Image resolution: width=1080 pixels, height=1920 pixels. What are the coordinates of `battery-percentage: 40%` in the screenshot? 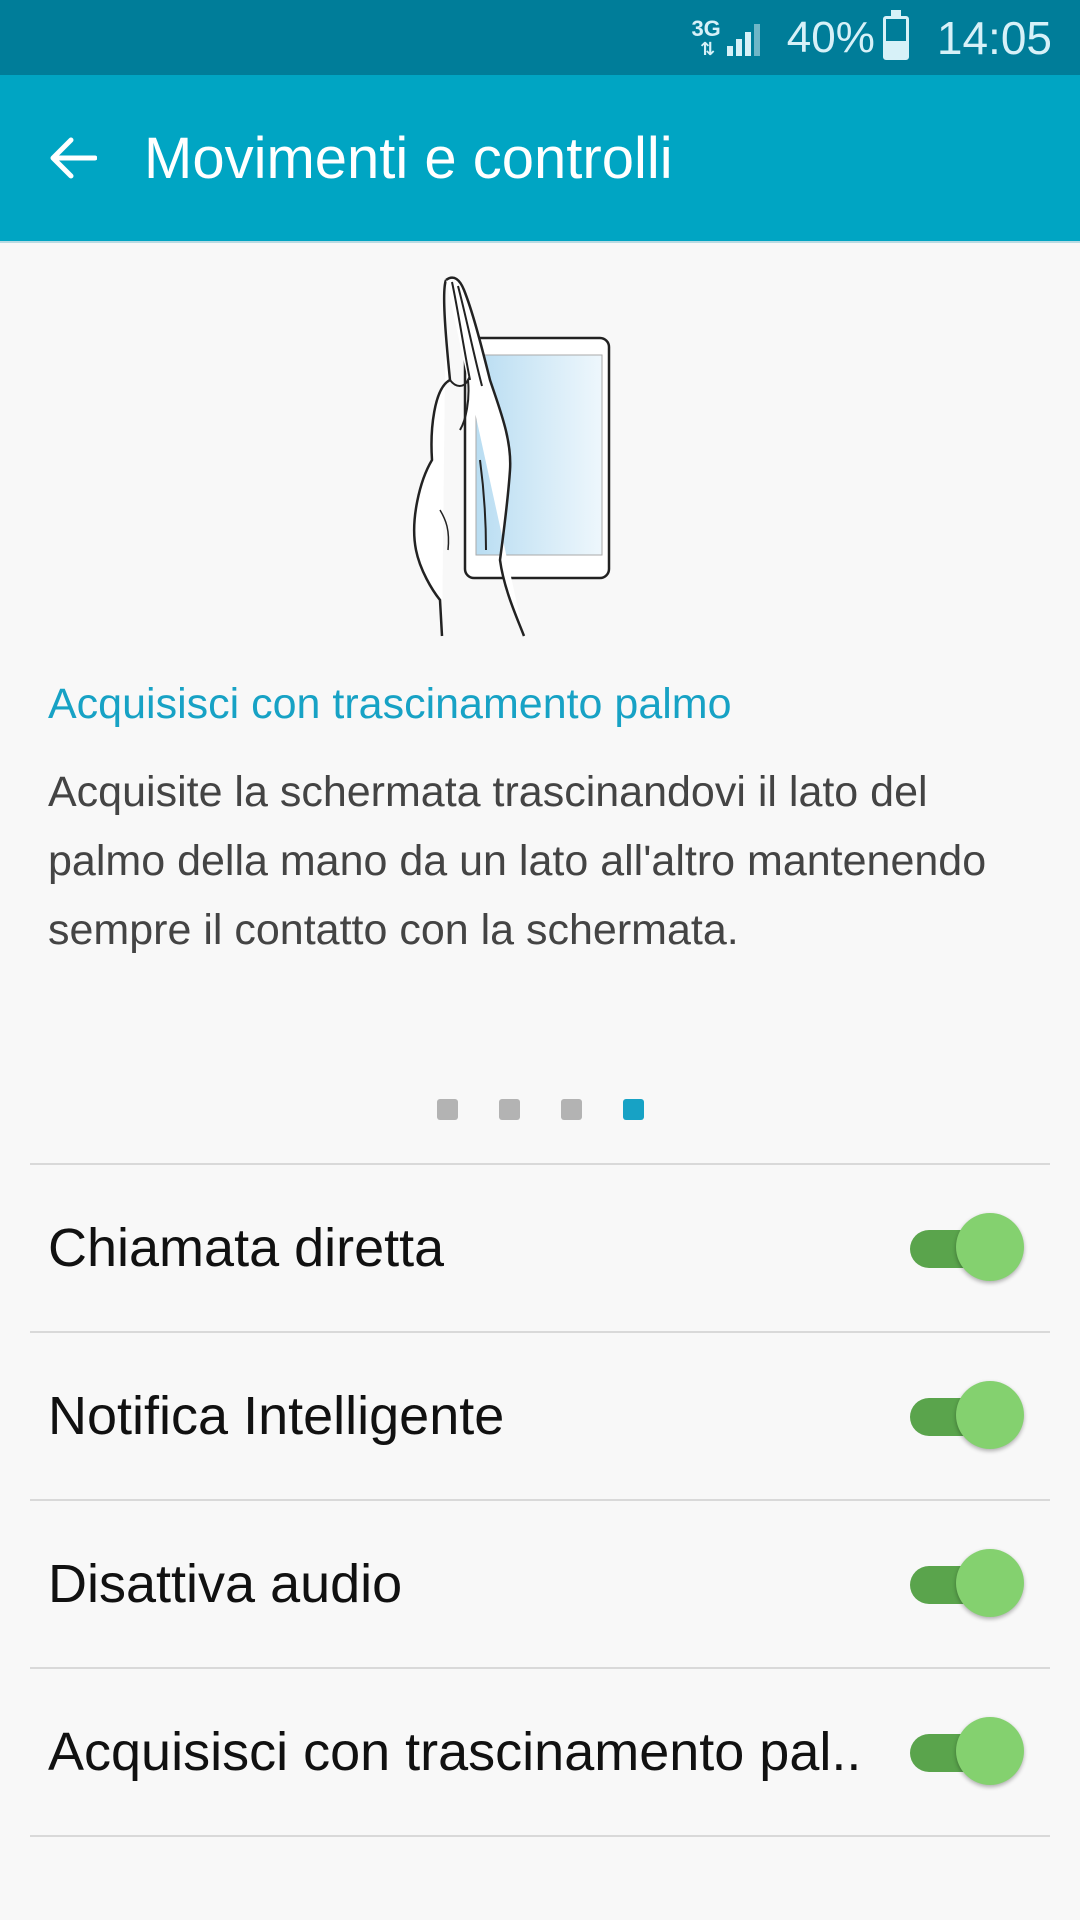 It's located at (830, 37).